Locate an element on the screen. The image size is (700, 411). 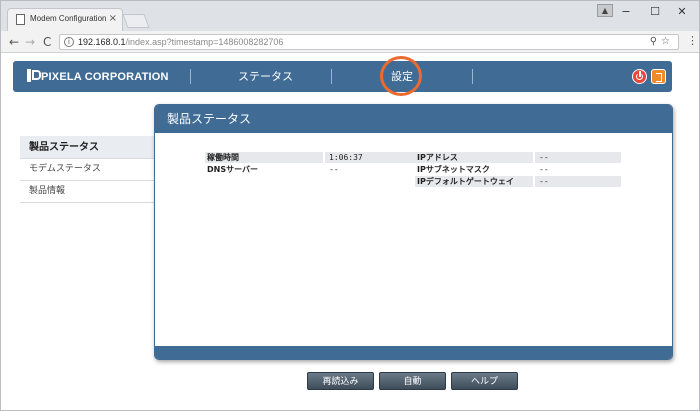
pixela-logo-icon is located at coordinates (34, 75).